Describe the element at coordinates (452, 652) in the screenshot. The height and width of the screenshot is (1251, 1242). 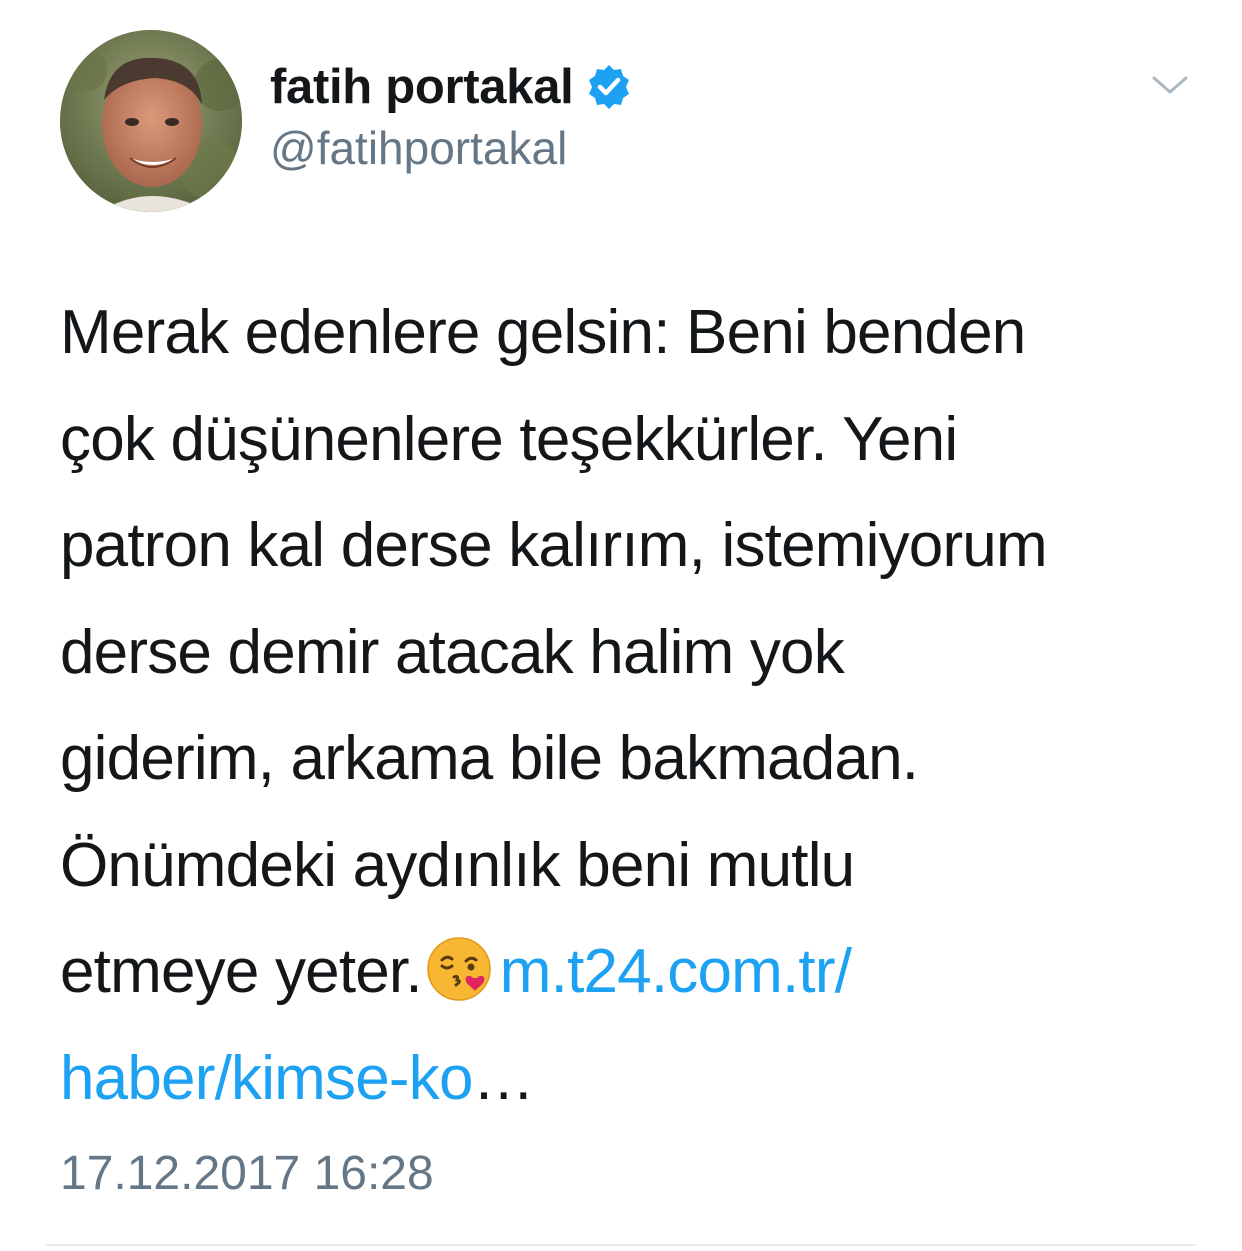
I see `tweet-text-line: derse demir atacak halim yok` at that location.